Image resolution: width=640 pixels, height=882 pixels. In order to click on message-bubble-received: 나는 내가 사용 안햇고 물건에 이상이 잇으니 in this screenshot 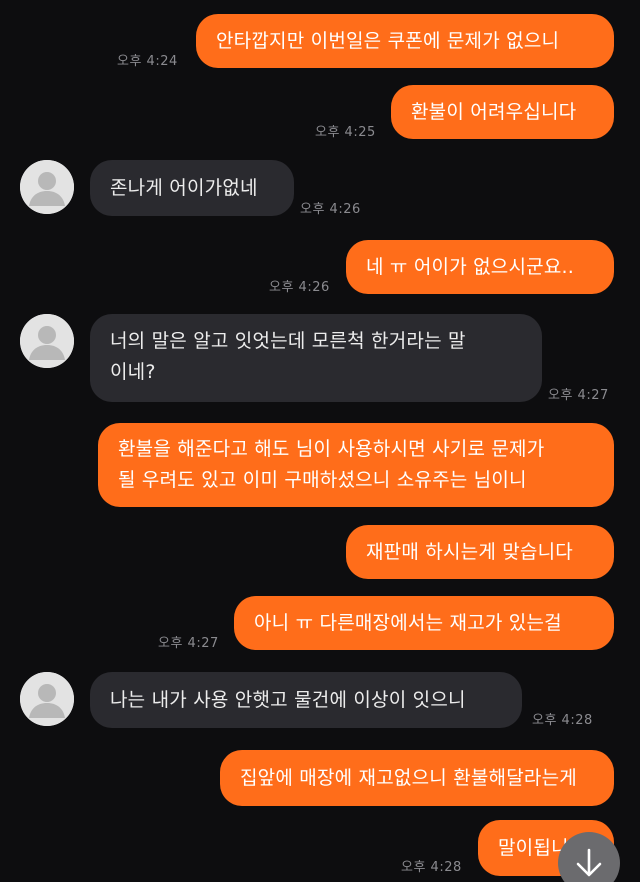, I will do `click(306, 700)`.